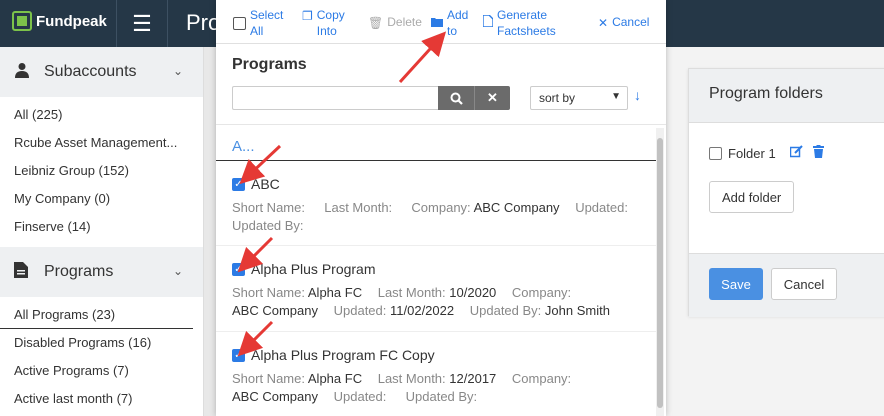 The image size is (884, 416). I want to click on program-name: ABC, so click(265, 184).